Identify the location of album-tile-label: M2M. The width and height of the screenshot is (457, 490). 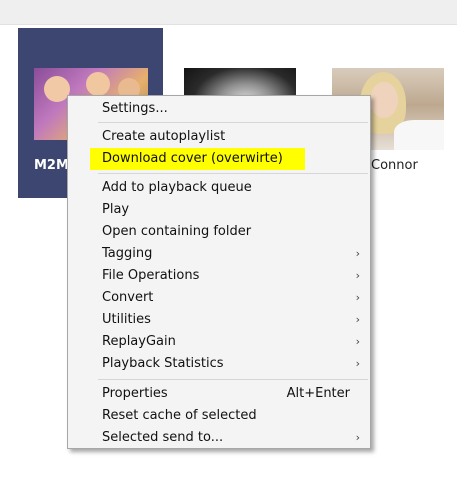
(51, 165).